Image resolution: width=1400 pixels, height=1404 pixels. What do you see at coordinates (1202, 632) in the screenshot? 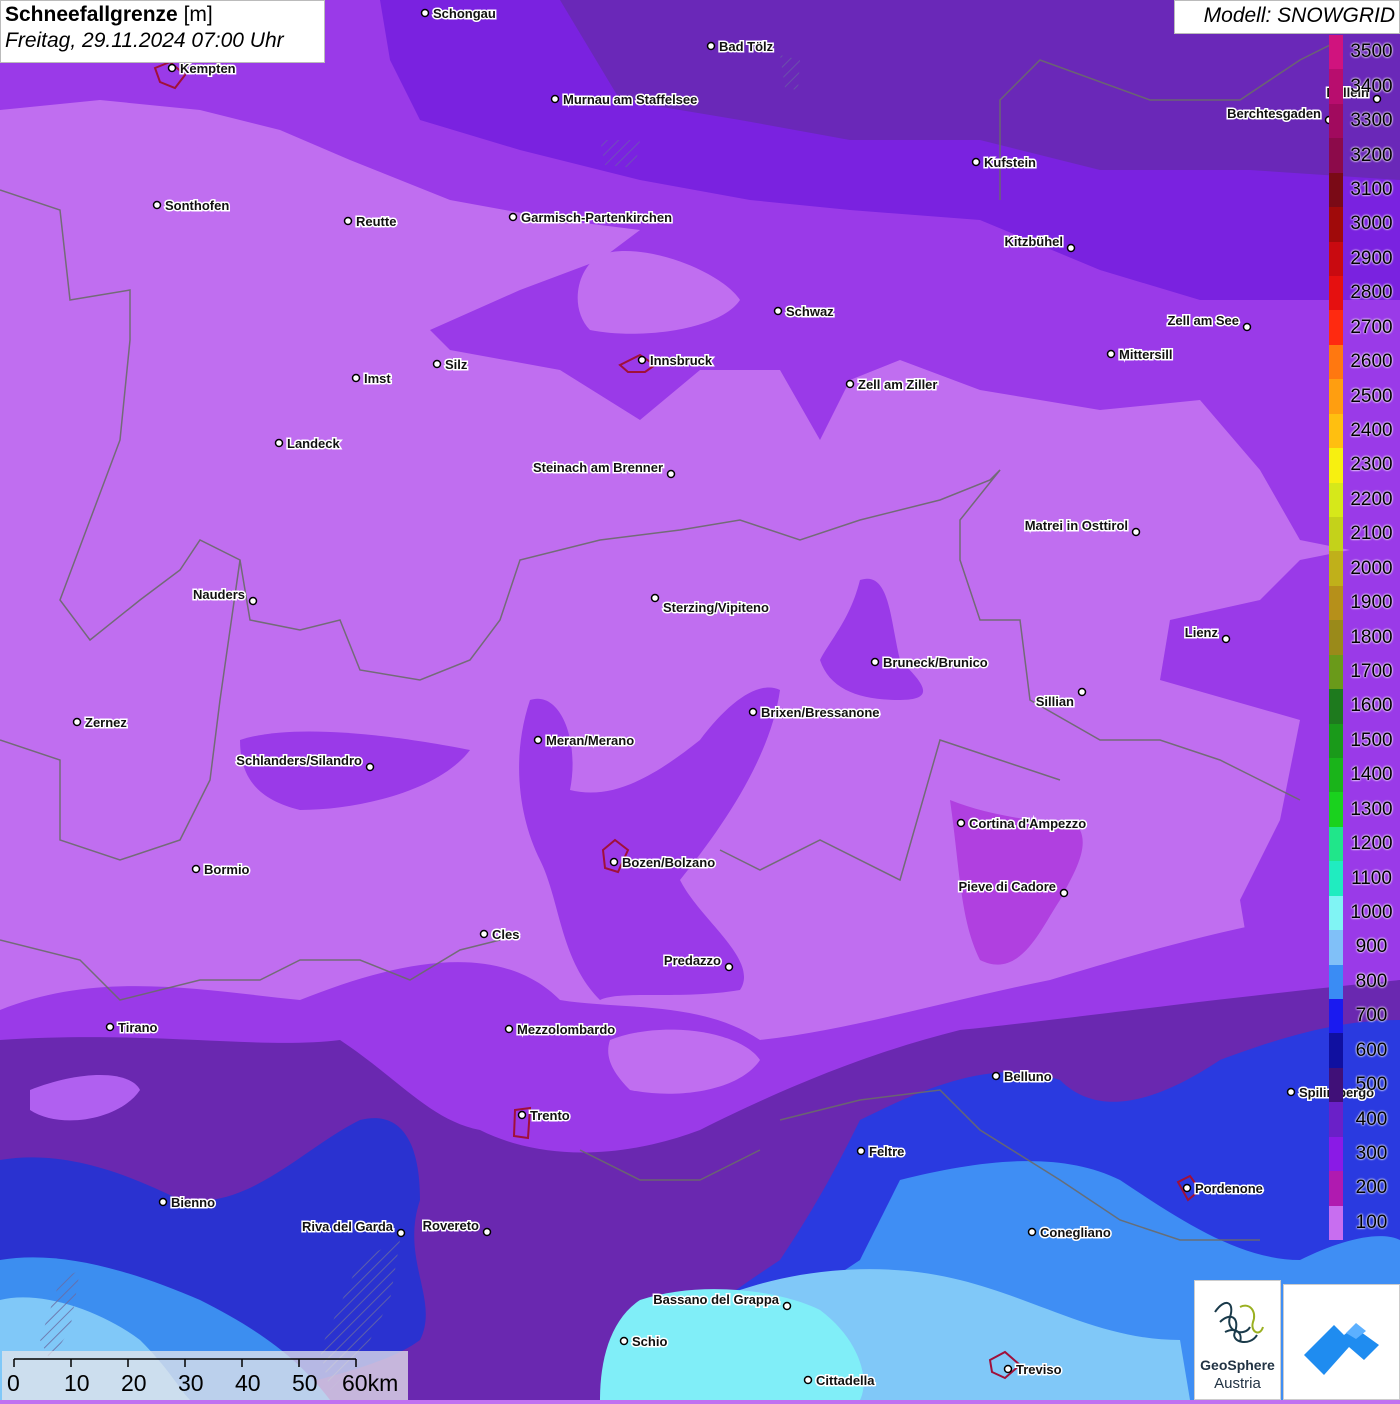
I see `city-label: Lienz` at bounding box center [1202, 632].